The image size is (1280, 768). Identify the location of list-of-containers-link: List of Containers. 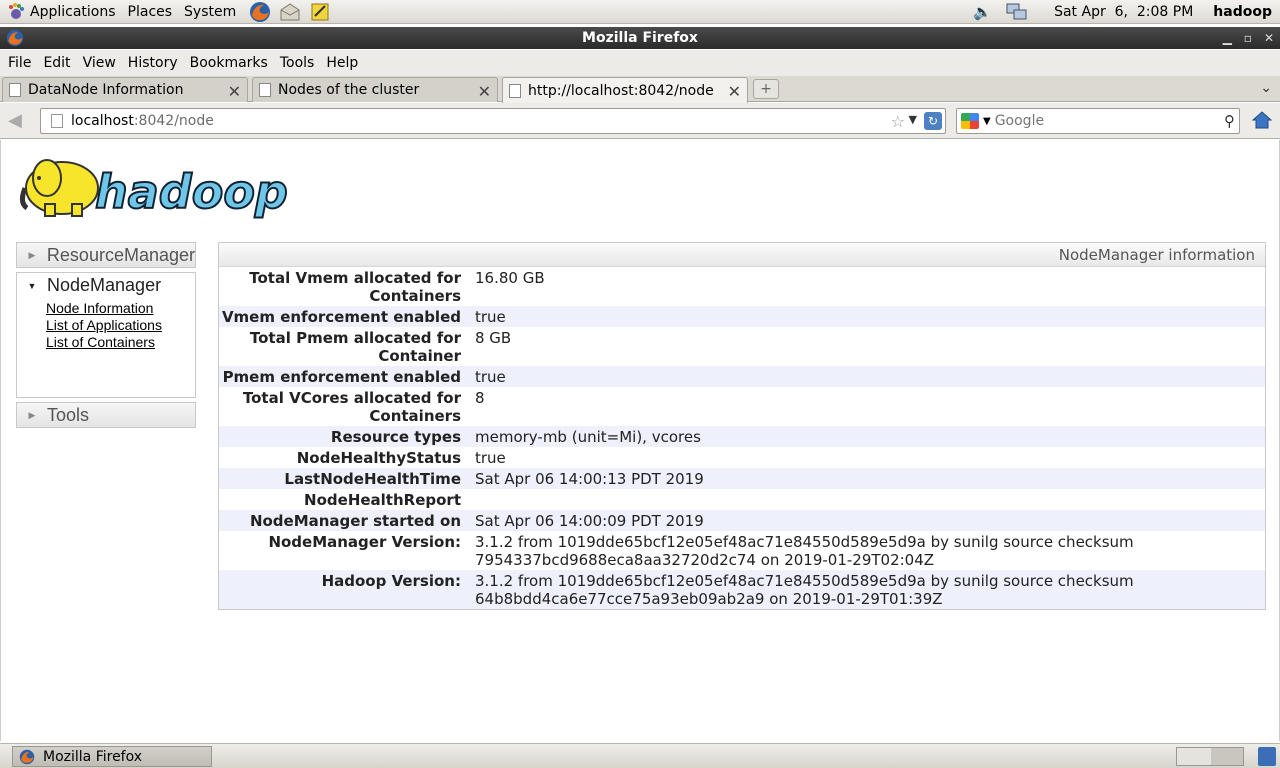
(120, 342).